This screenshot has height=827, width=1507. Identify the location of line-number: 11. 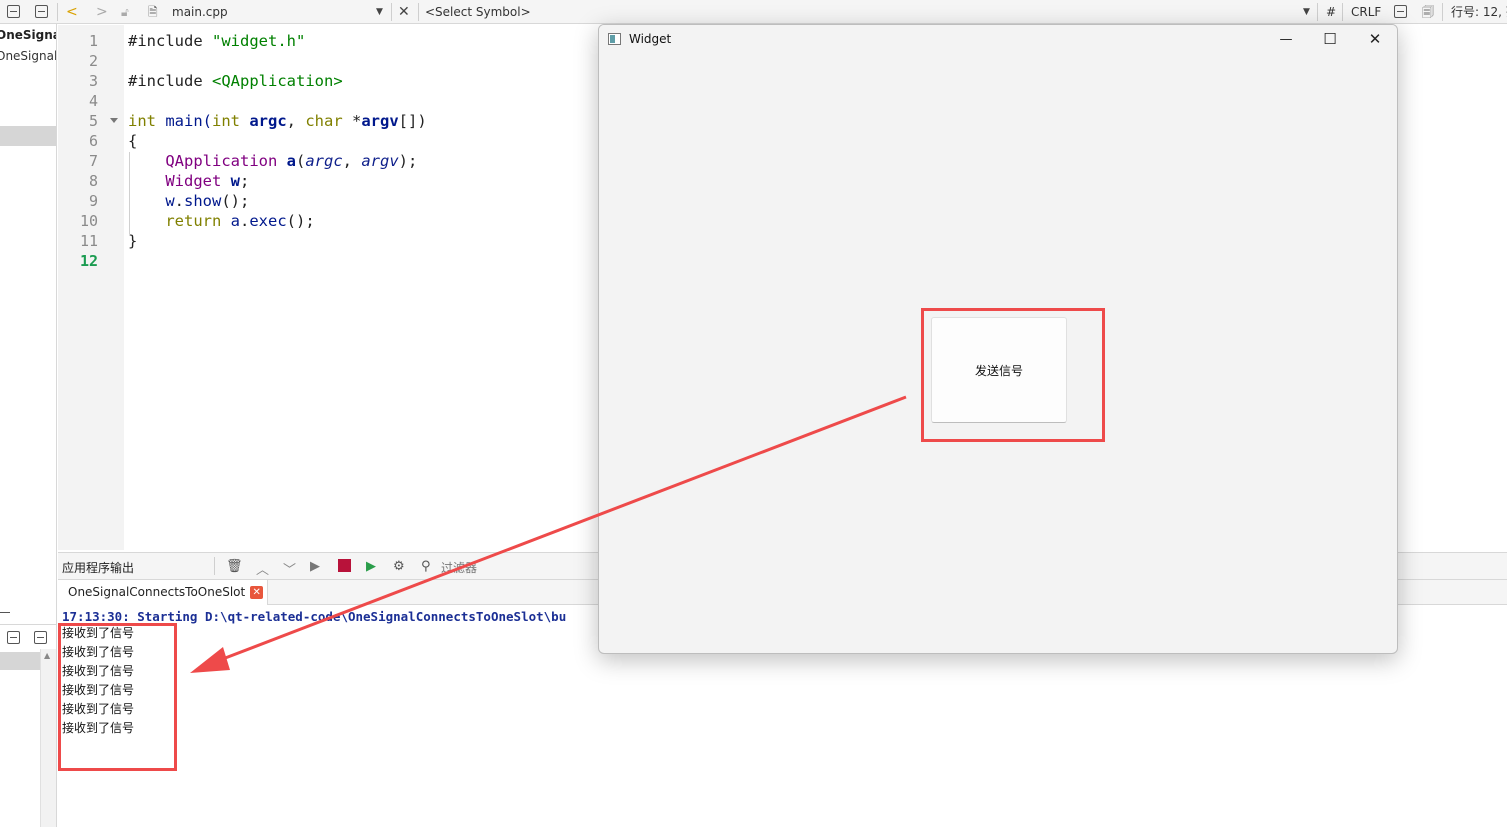
(88, 241).